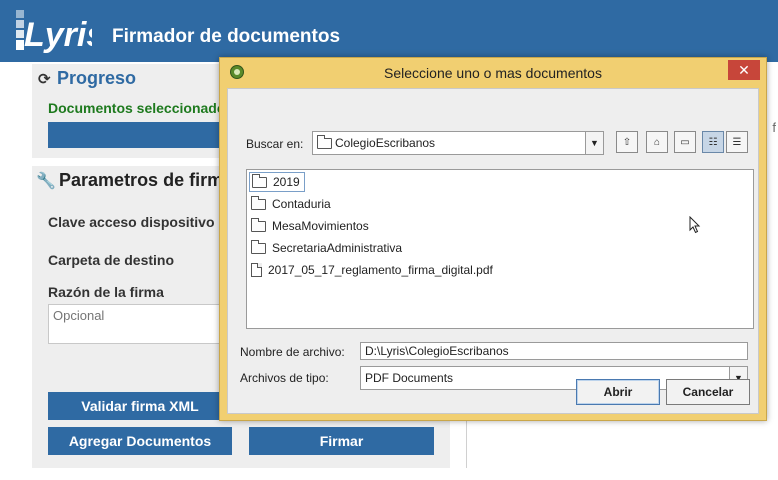  What do you see at coordinates (554, 351) in the screenshot?
I see `filename-input` at bounding box center [554, 351].